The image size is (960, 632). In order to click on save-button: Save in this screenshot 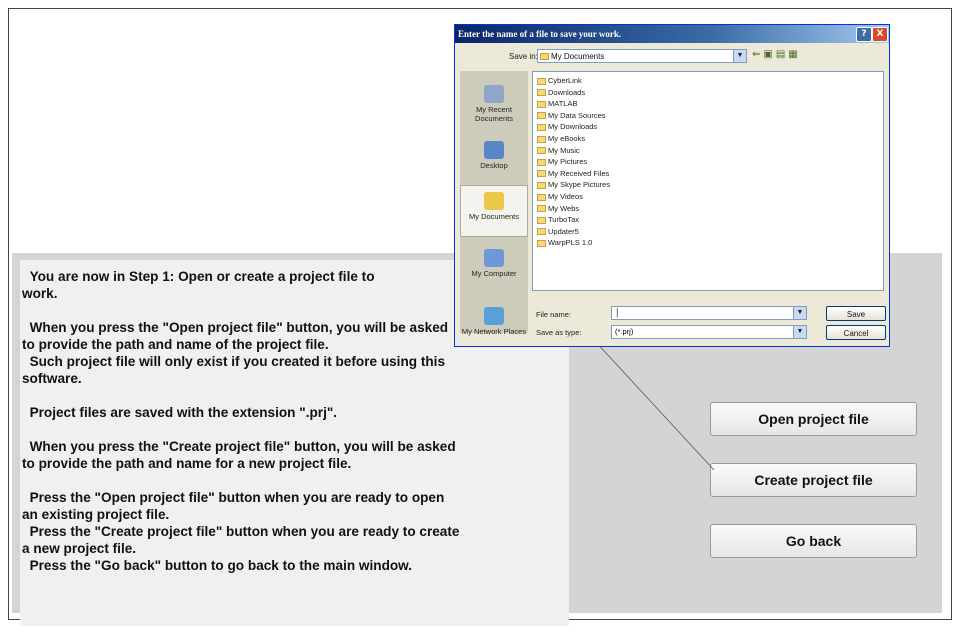, I will do `click(856, 313)`.